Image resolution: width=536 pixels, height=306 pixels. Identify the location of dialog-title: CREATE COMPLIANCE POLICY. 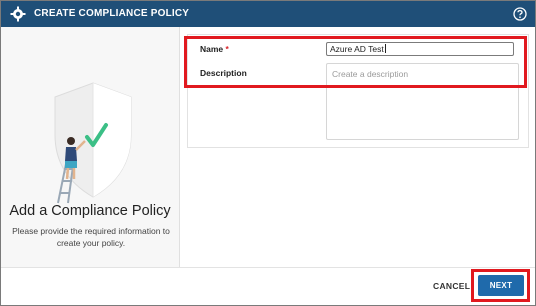
(112, 13).